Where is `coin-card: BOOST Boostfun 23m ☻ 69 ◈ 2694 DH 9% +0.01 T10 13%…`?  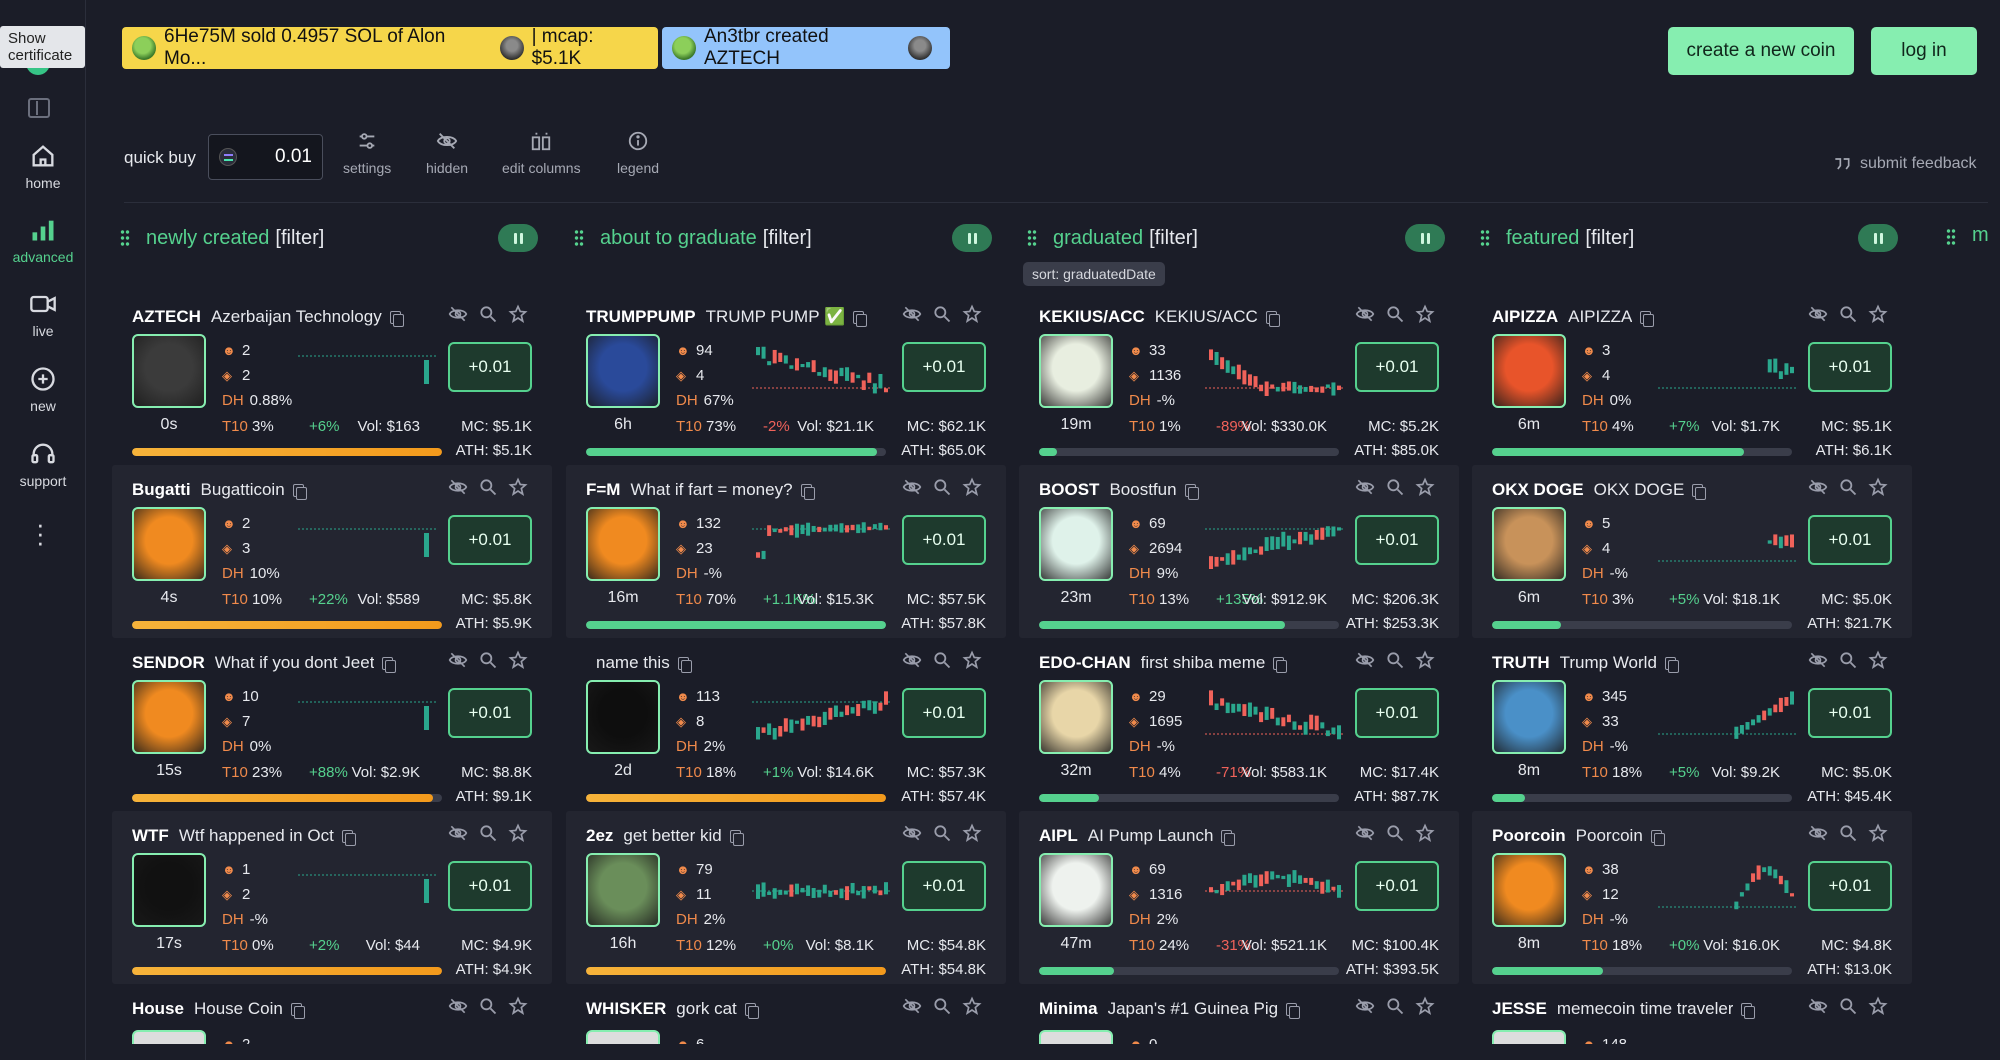 coin-card: BOOST Boostfun 23m ☻ 69 ◈ 2694 DH 9% +0.01 T10 13%… is located at coordinates (1239, 551).